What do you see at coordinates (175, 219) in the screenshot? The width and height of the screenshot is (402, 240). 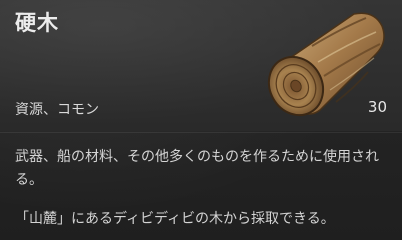 I see `item-source: 「山麓」にあるディビディビの木から採取できる。` at bounding box center [175, 219].